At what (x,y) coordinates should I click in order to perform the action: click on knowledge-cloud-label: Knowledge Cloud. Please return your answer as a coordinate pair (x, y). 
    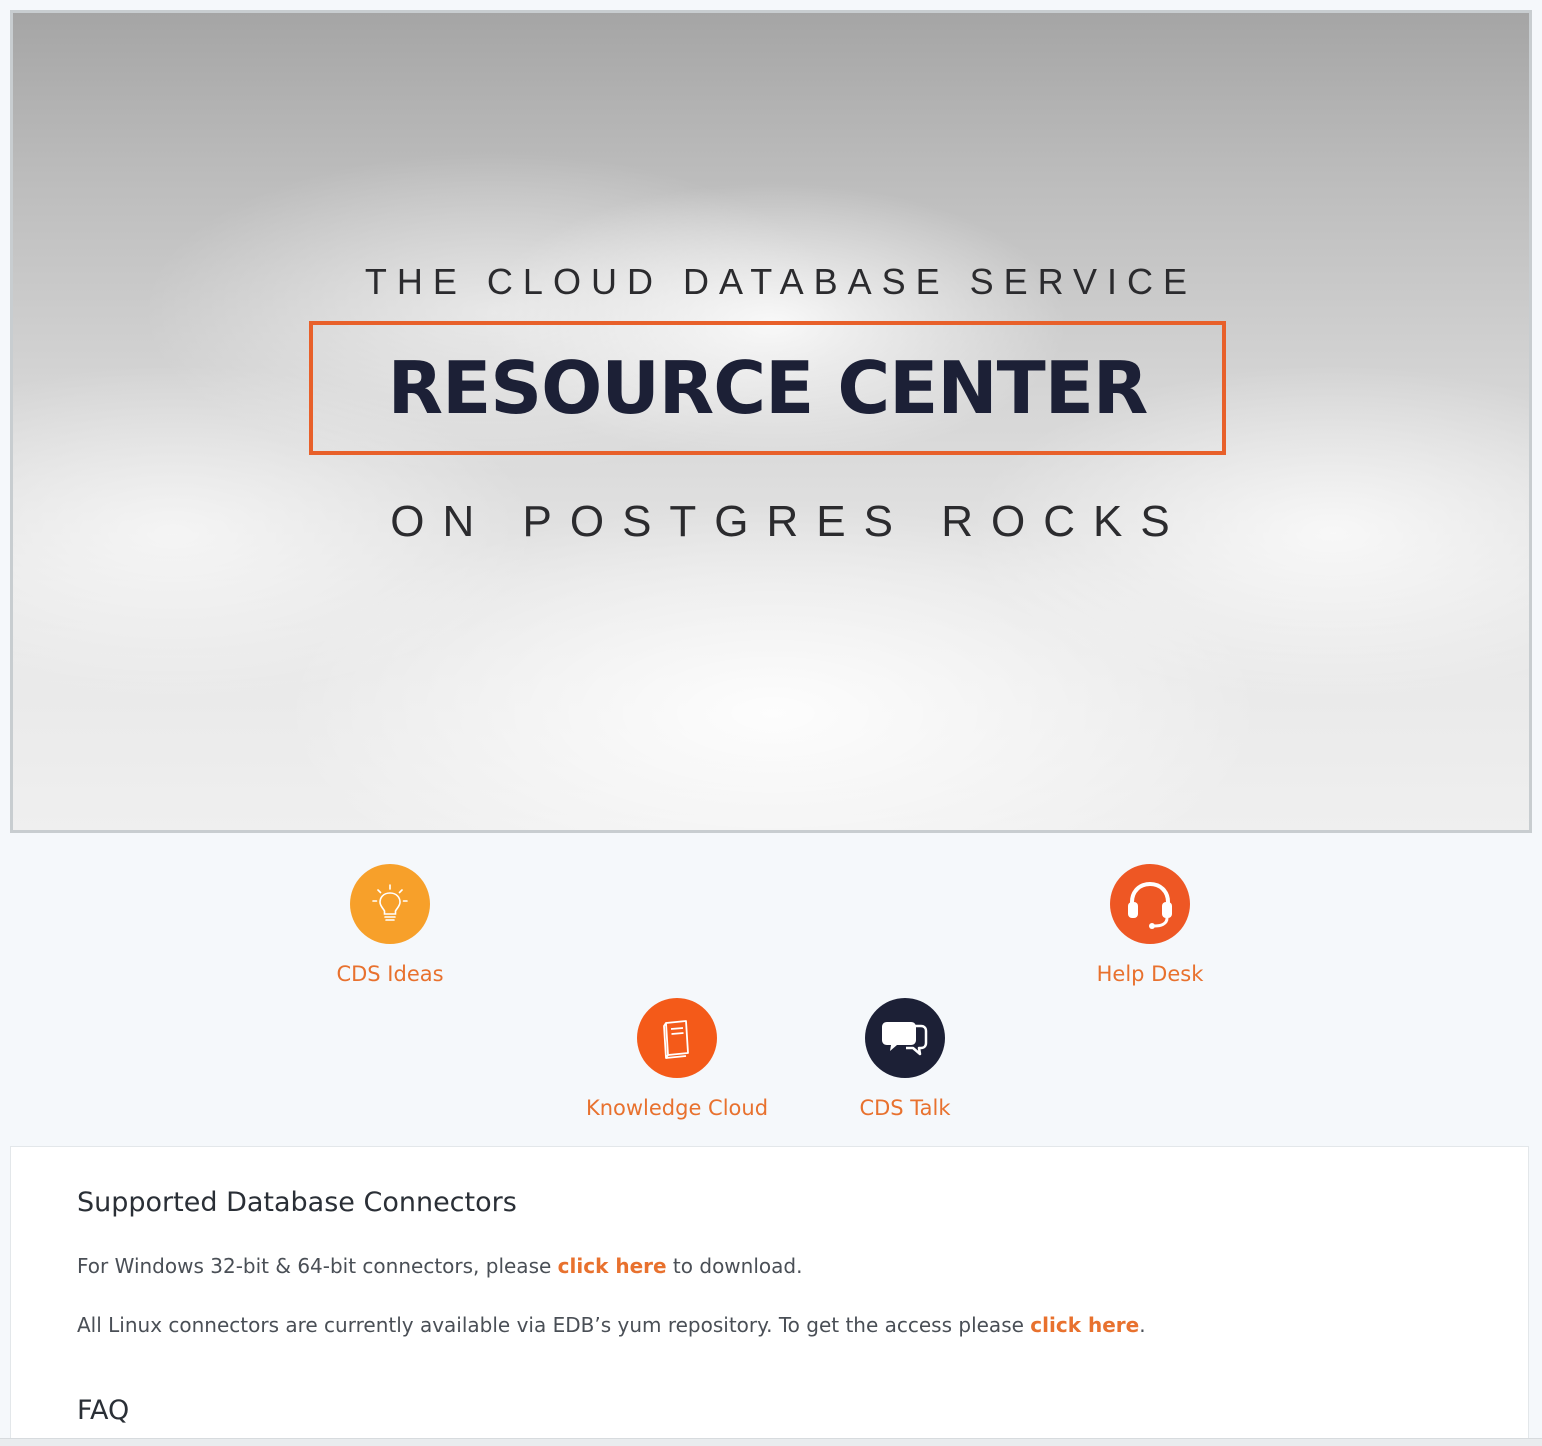
    Looking at the image, I should click on (677, 1108).